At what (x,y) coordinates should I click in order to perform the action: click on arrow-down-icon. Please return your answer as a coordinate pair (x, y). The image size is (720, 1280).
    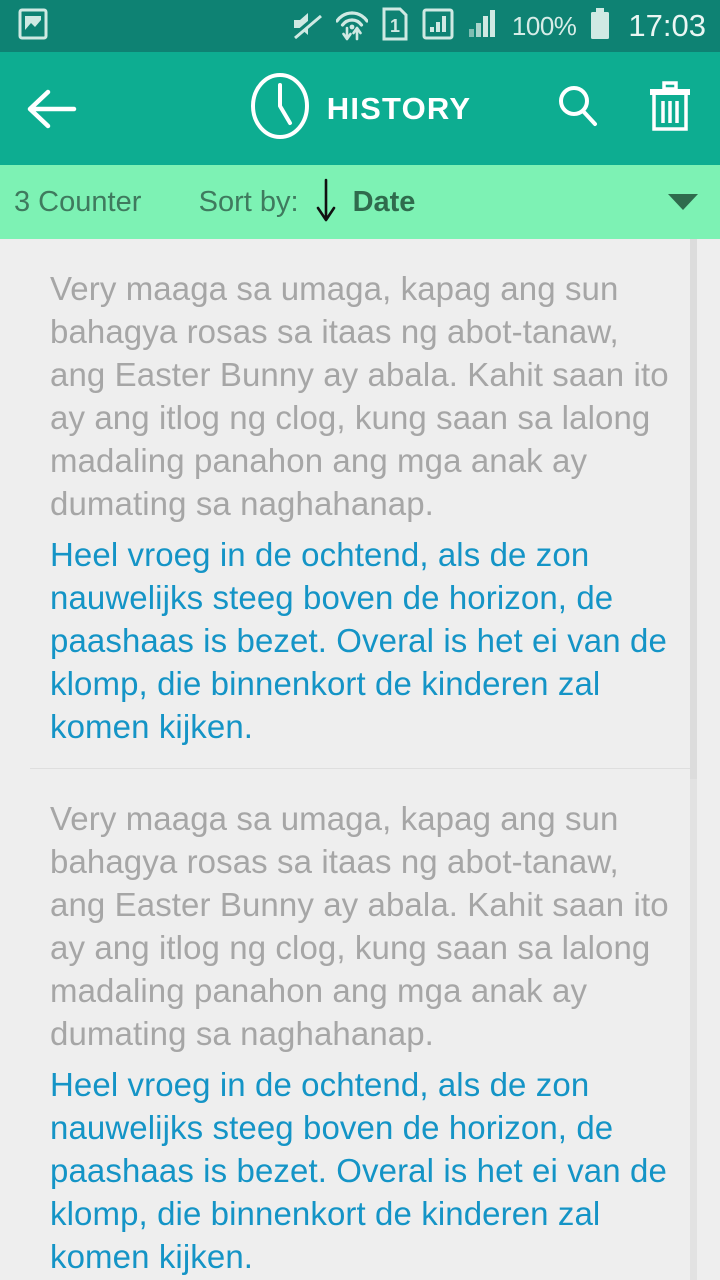
    Looking at the image, I should click on (326, 202).